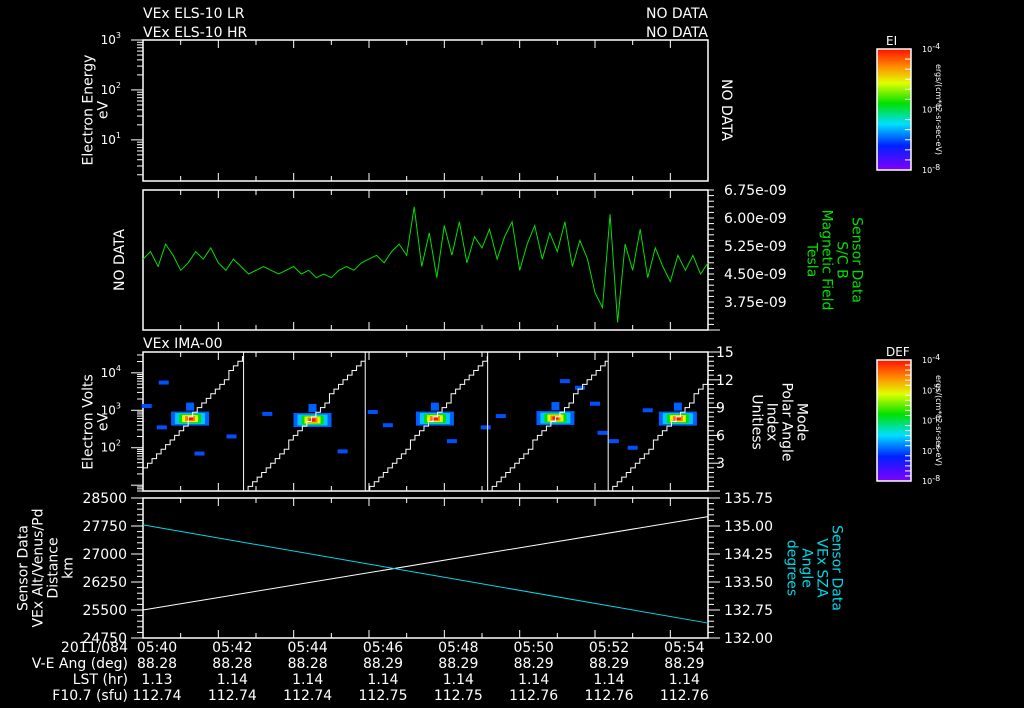 This screenshot has width=1024, height=708. I want to click on panel2-ylabel: Sensor Data, so click(857, 260).